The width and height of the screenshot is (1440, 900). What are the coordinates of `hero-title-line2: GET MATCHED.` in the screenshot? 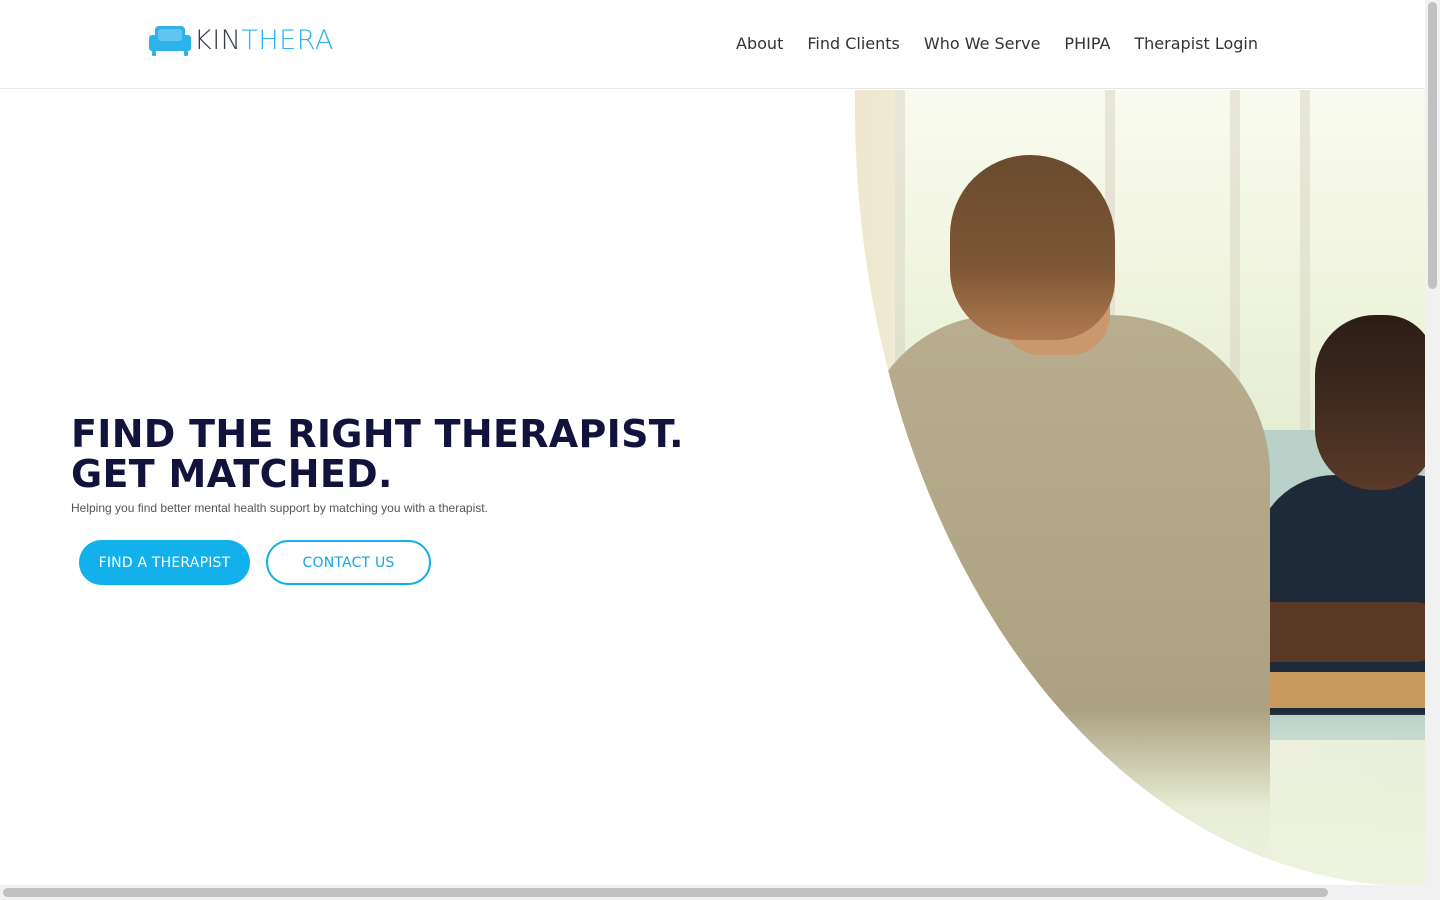 It's located at (232, 474).